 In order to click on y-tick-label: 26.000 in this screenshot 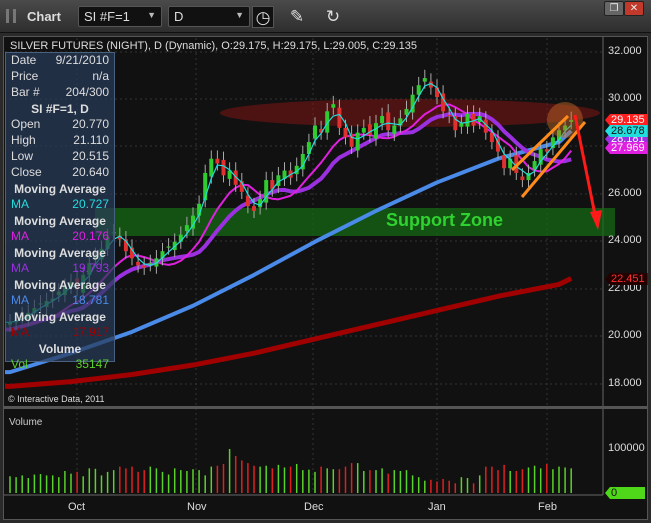, I will do `click(625, 193)`.